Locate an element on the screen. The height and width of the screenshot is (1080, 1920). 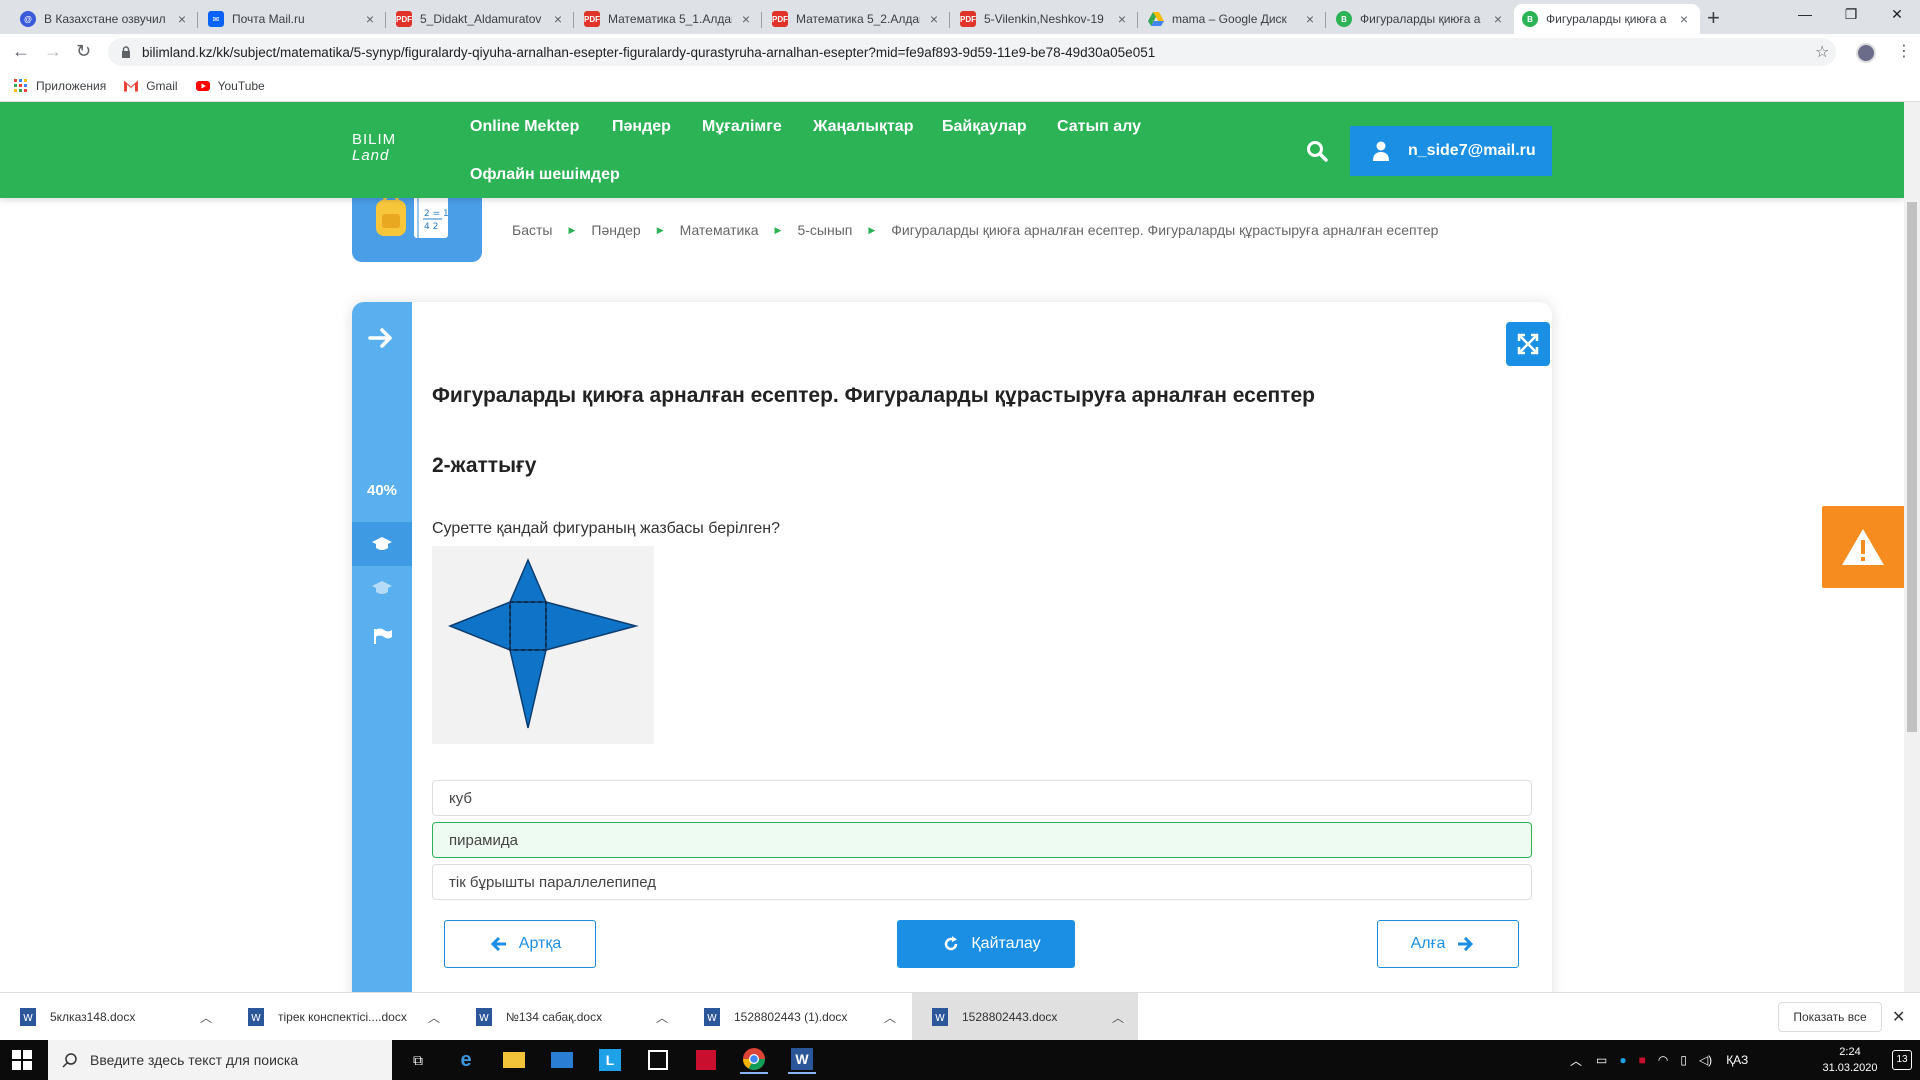
download-item: W 1528802443.docx ︿ is located at coordinates (1025, 1017).